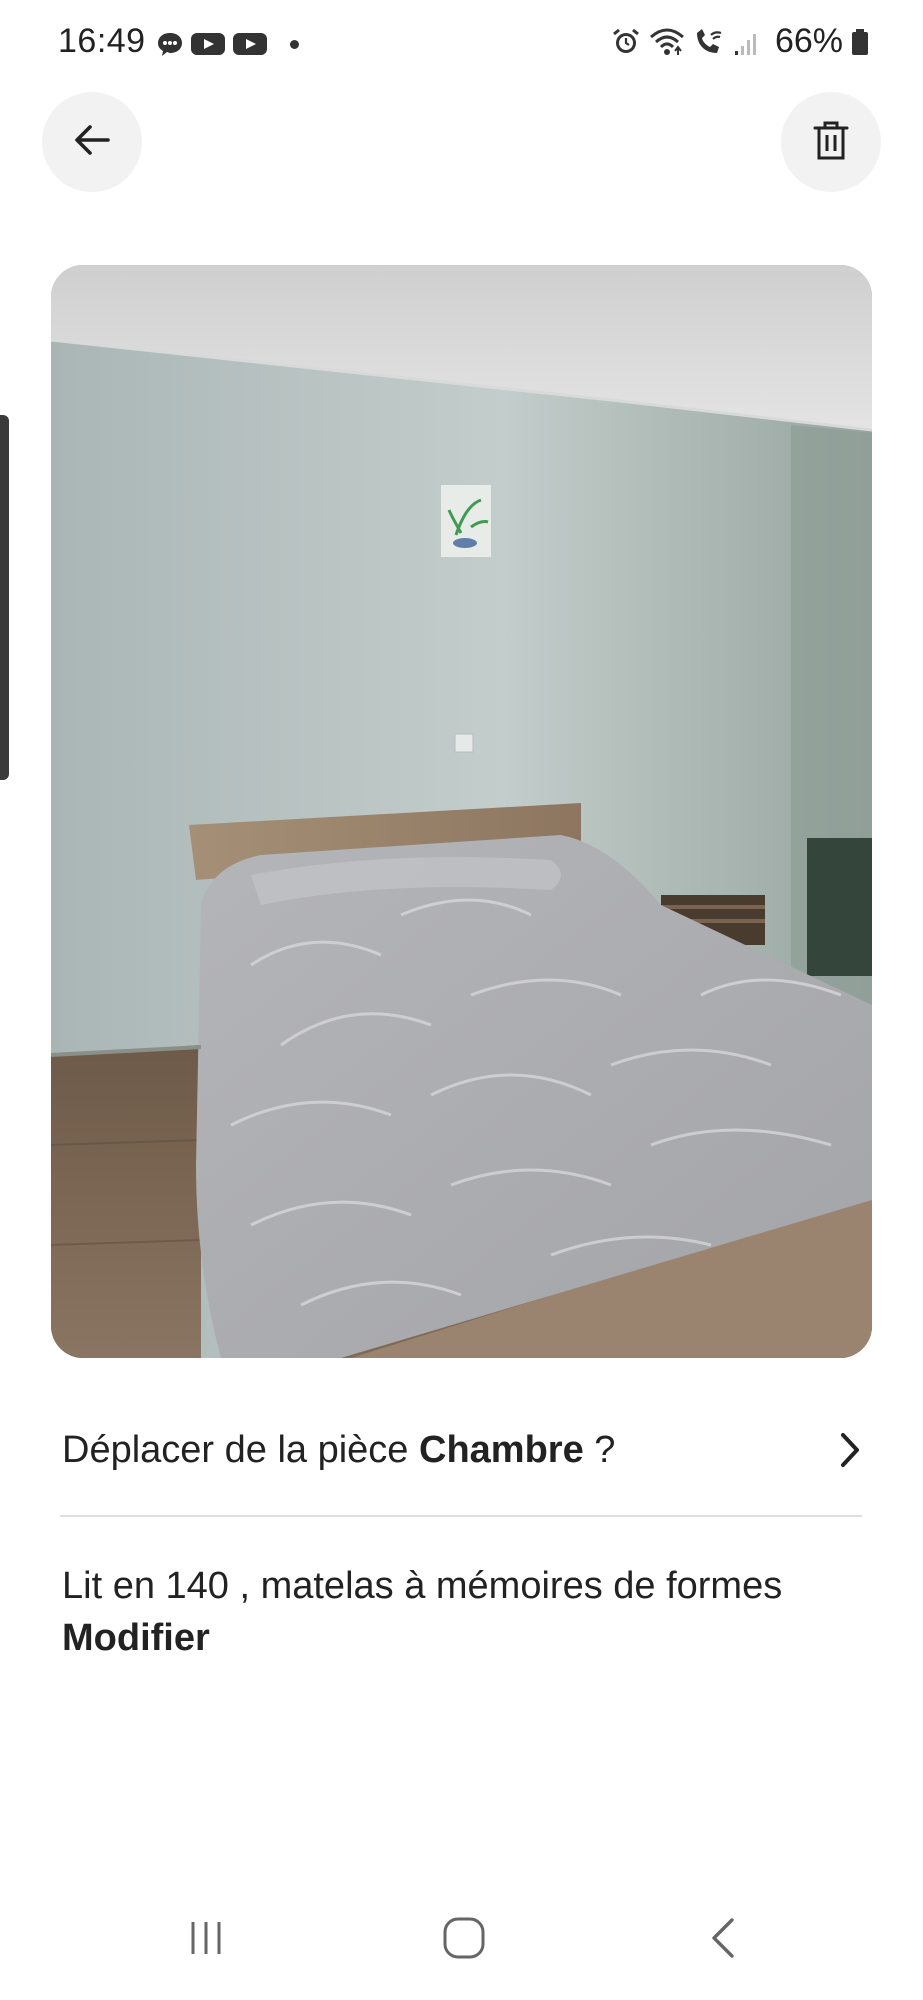 This screenshot has width=923, height=2000. I want to click on move-prefix: Déplacer de la pièce, so click(240, 1449).